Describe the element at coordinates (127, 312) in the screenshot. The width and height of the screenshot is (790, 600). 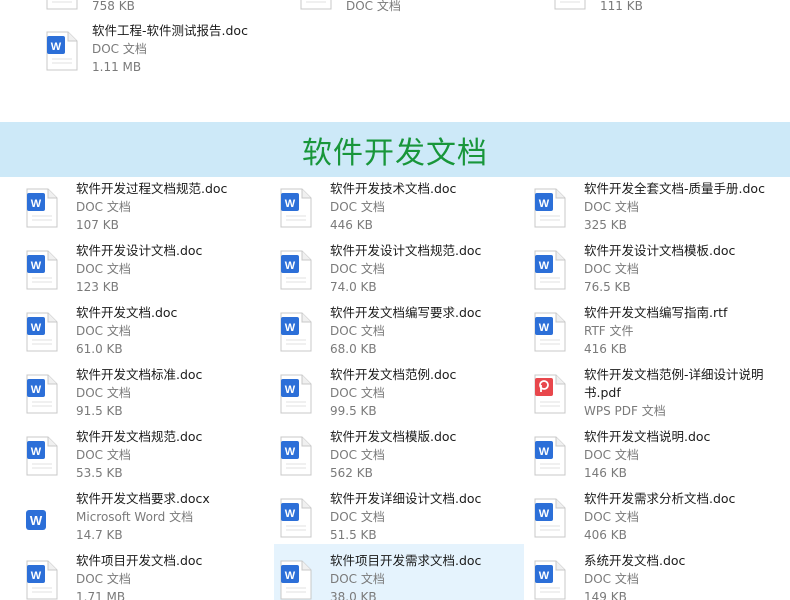
I see `file-name: 软件开发文档.doc` at that location.